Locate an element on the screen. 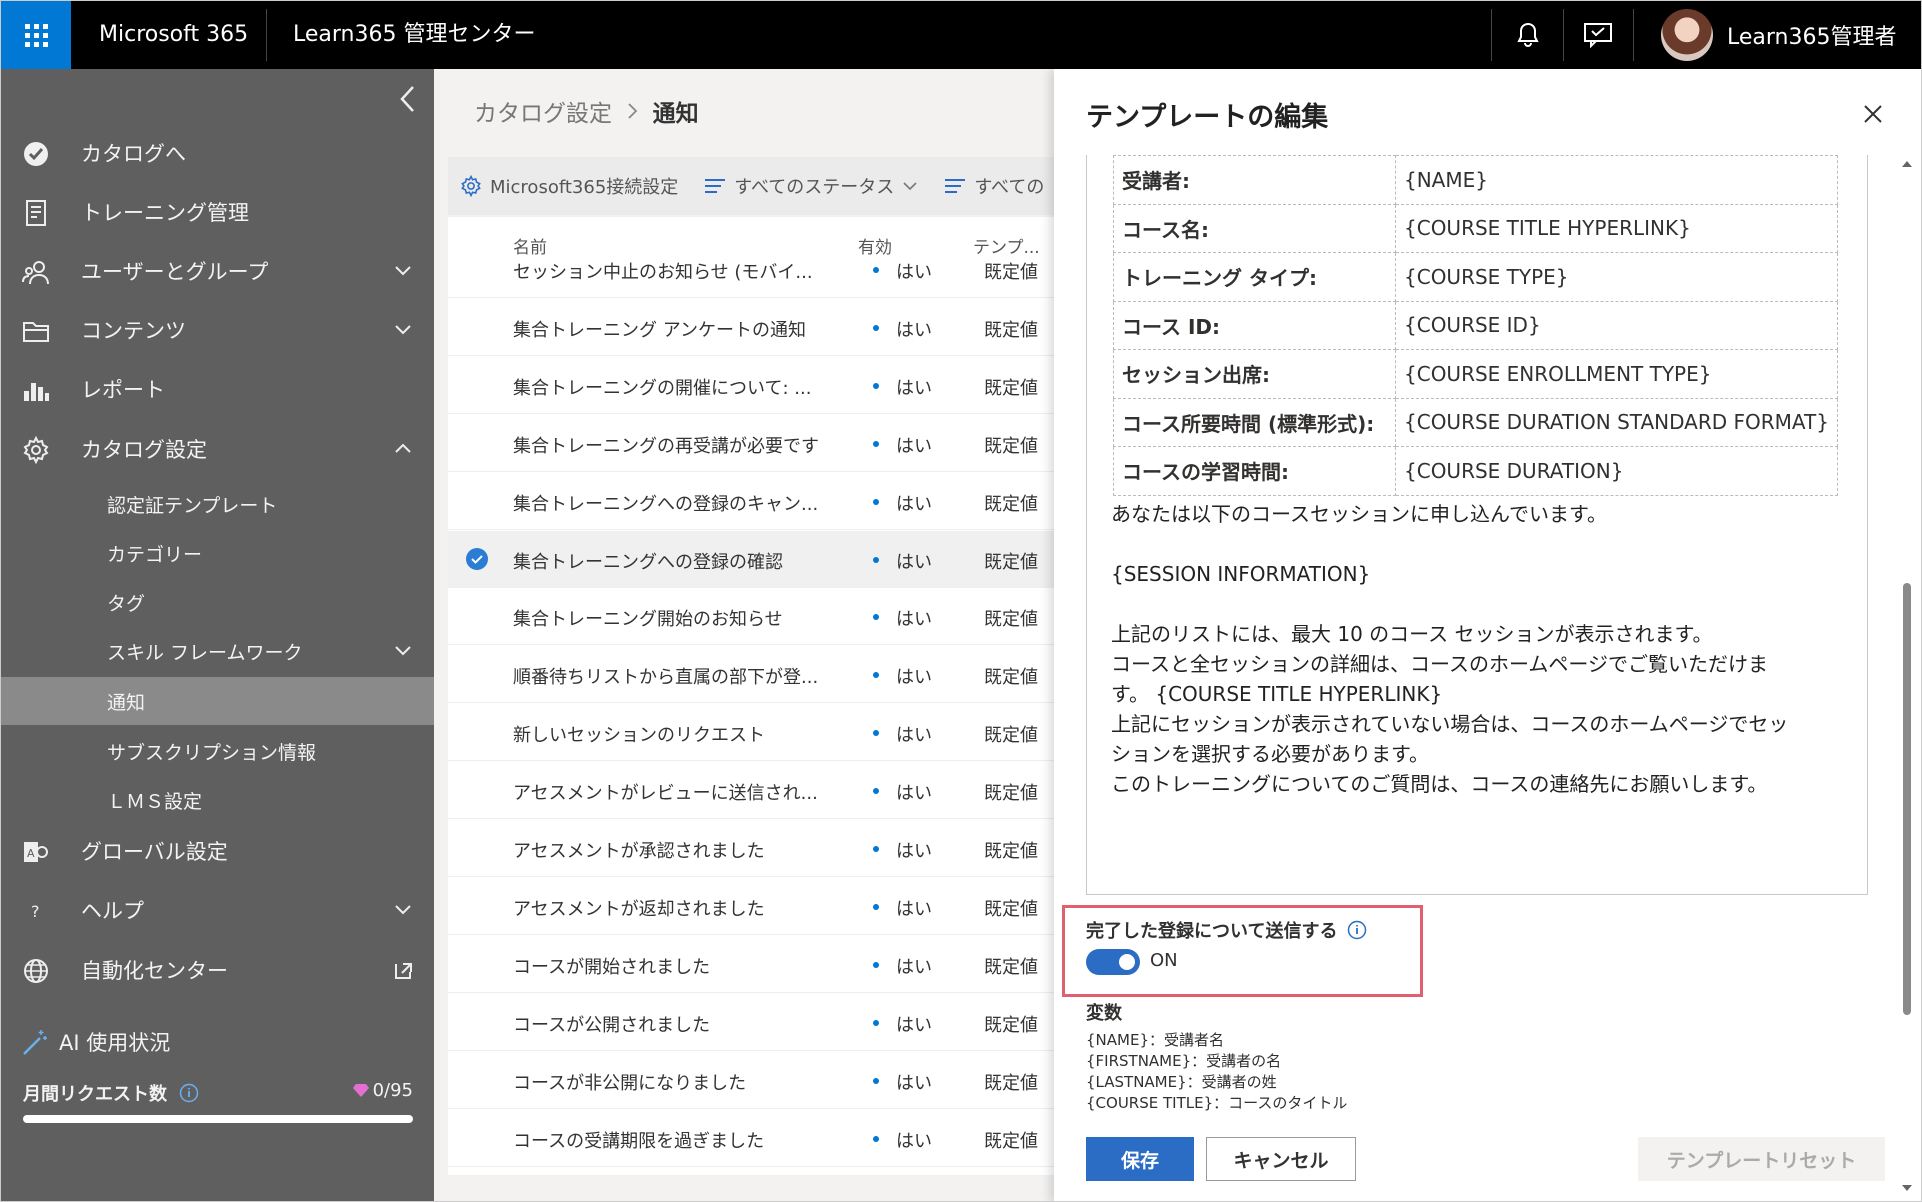 This screenshot has width=1922, height=1202. table-row: 集合トレーニング開始のお知らせ はい 既定値 is located at coordinates (751, 617).